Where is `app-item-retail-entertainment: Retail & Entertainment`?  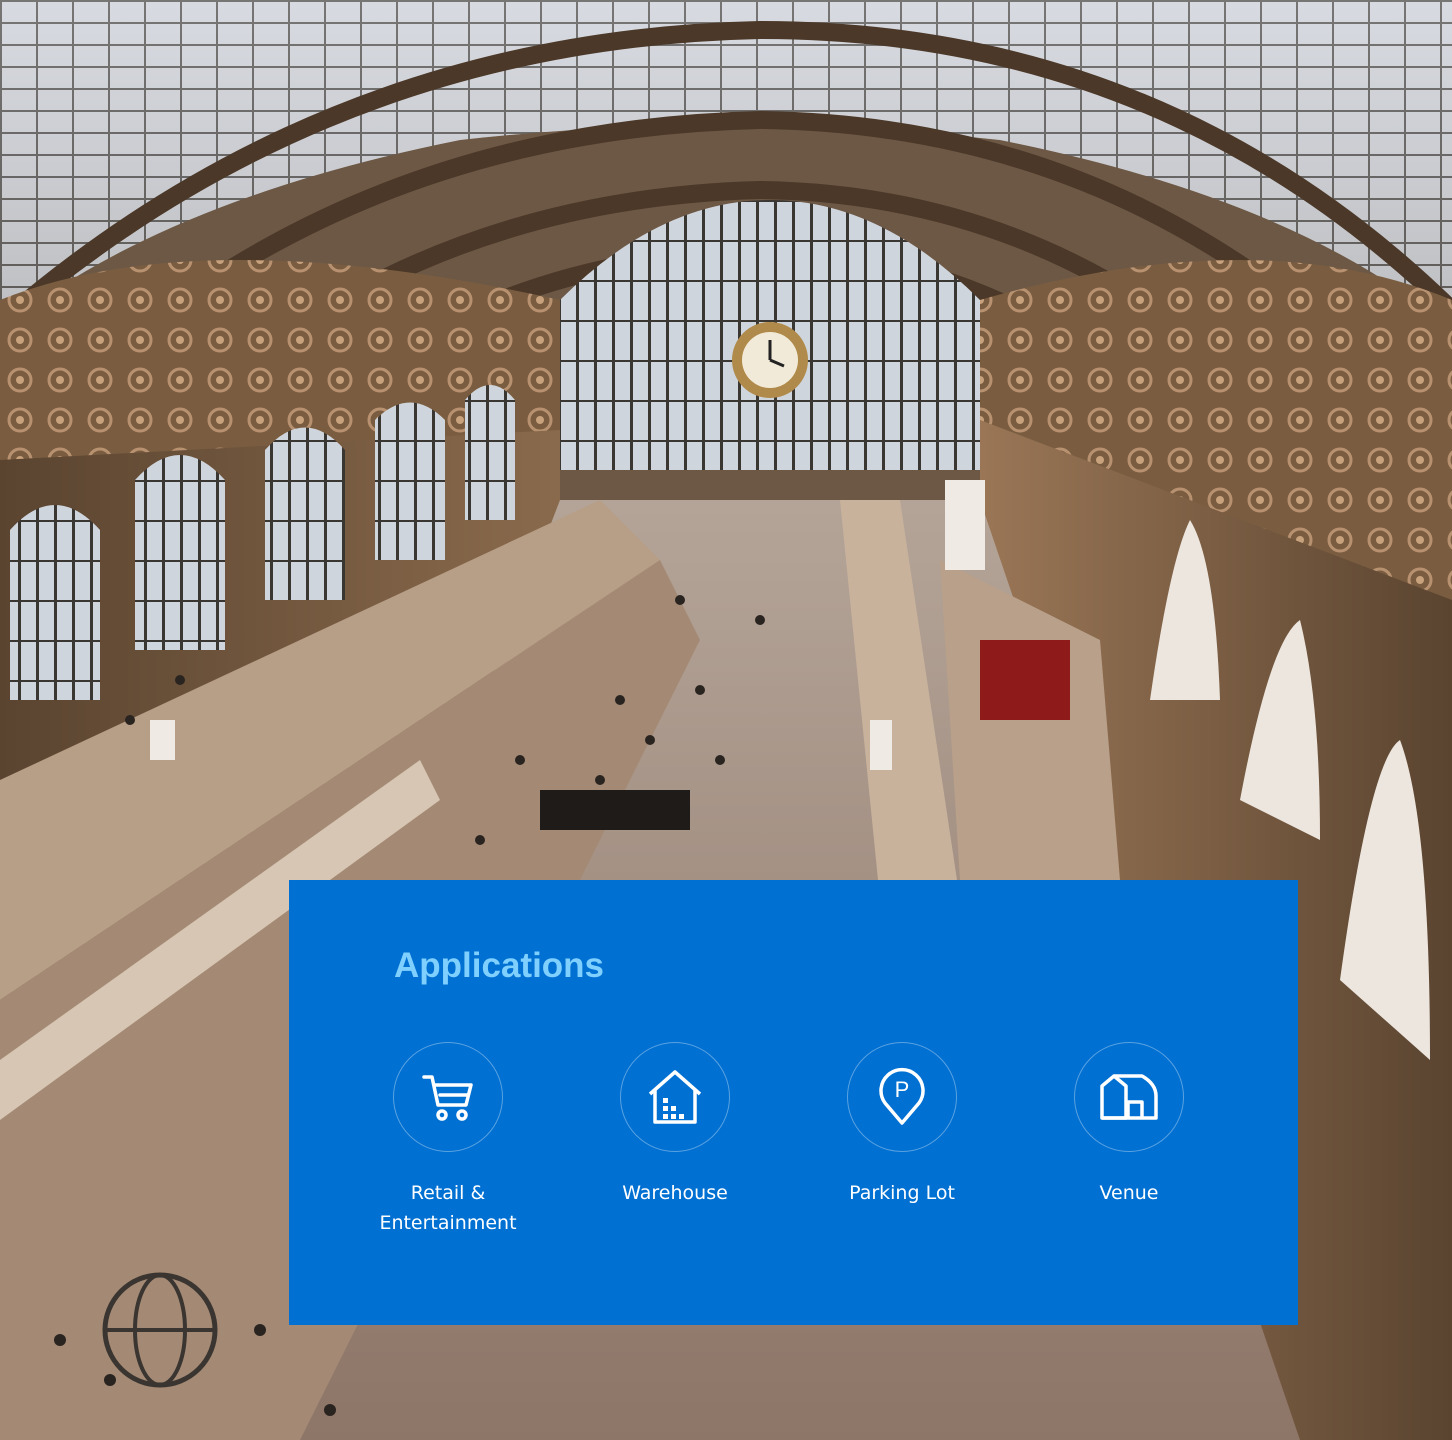 app-item-retail-entertainment: Retail & Entertainment is located at coordinates (448, 1140).